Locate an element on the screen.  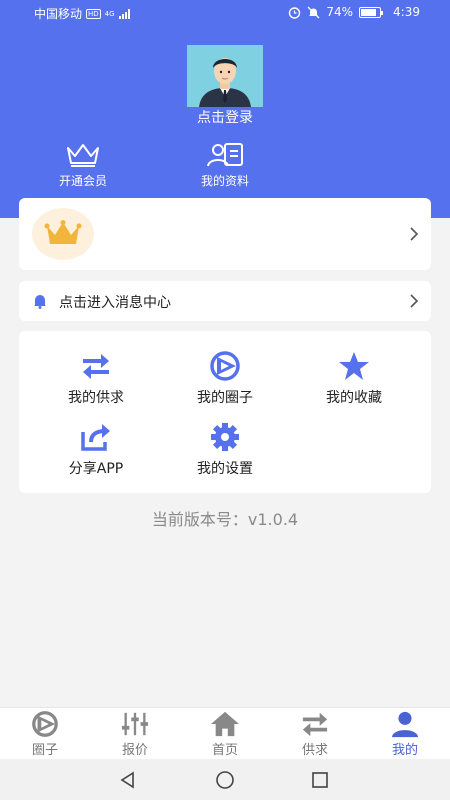
profile-label: 我的资料 is located at coordinates (224, 181).